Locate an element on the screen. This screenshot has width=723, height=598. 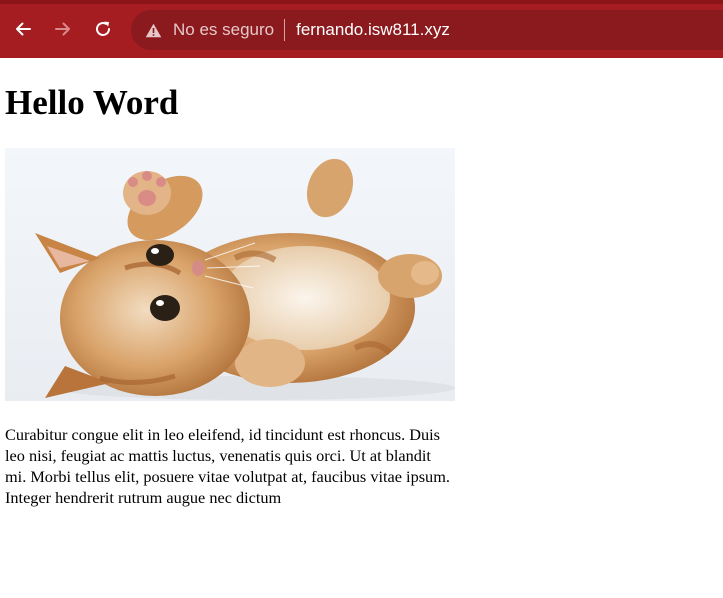
page-title: Hello Word is located at coordinates (92, 102).